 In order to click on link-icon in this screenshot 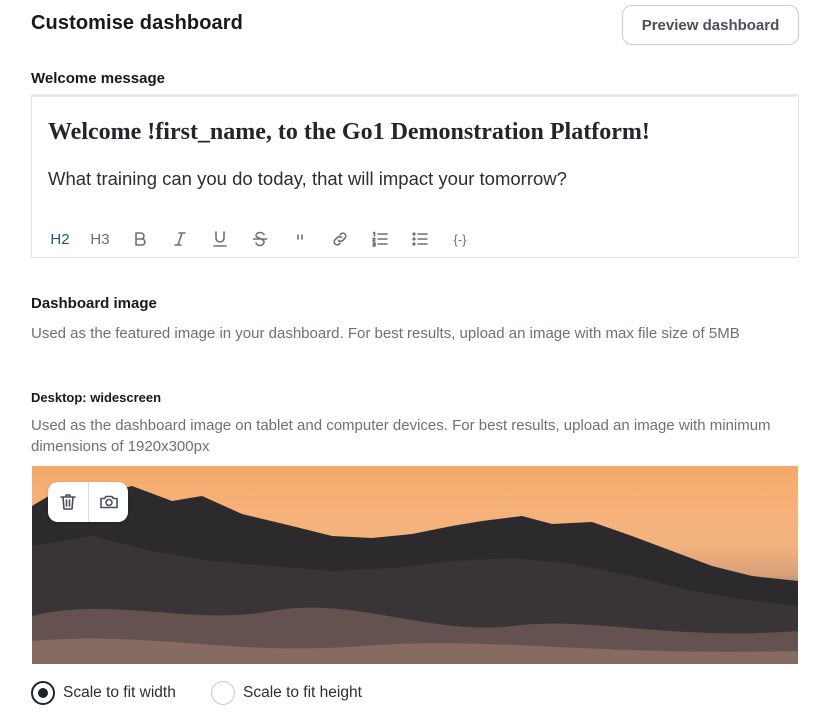, I will do `click(340, 239)`.